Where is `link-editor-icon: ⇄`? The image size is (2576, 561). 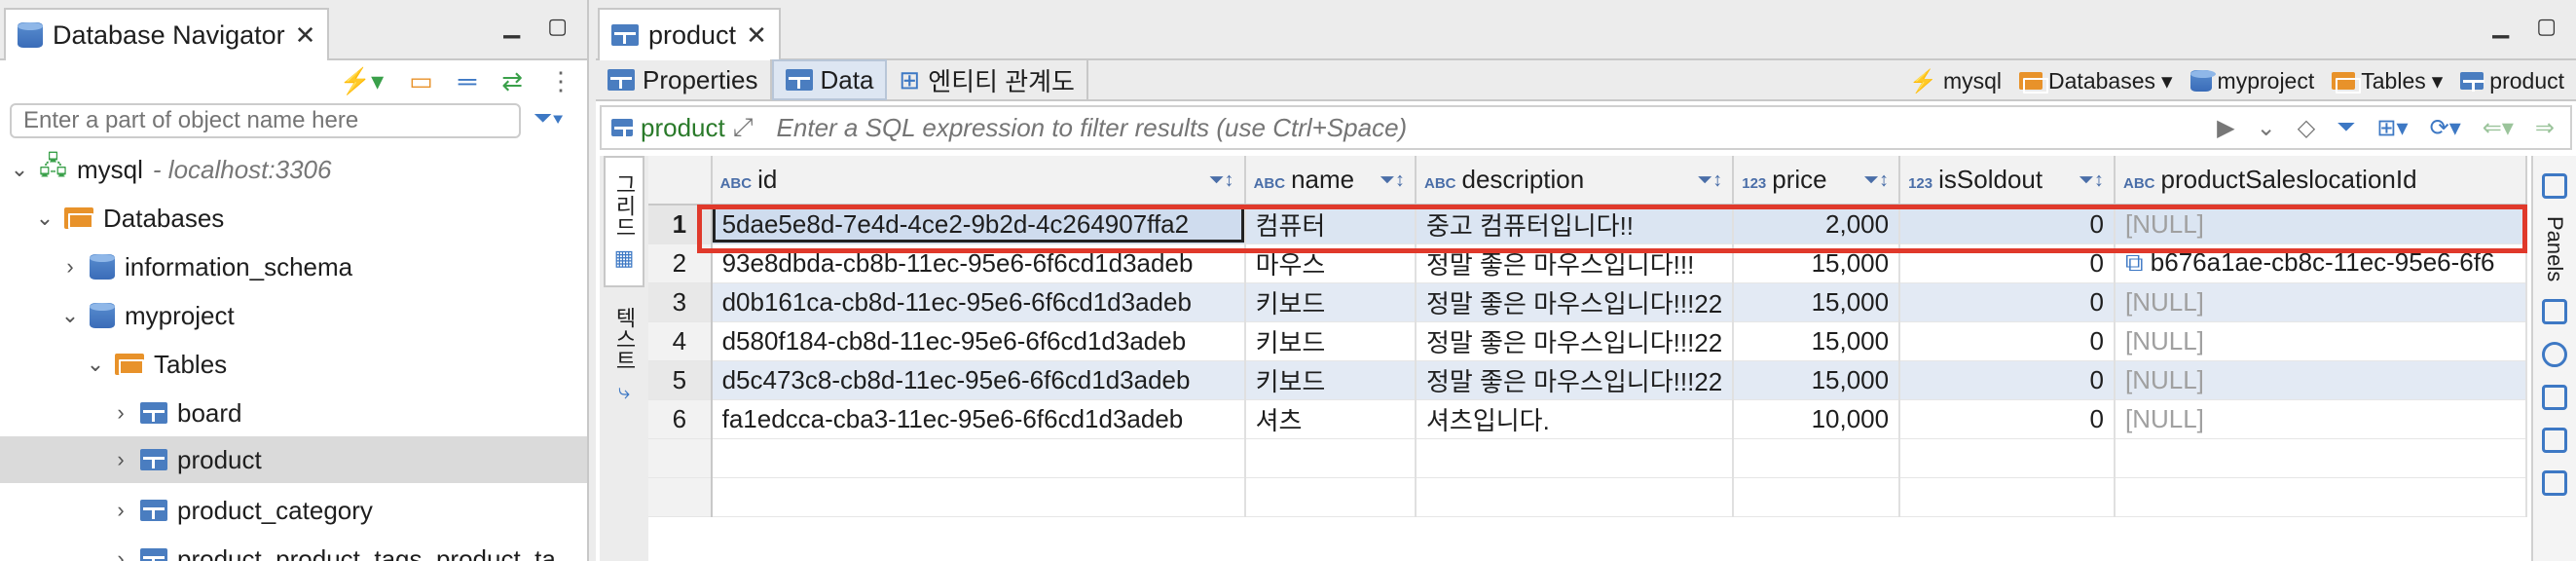 link-editor-icon: ⇄ is located at coordinates (512, 81).